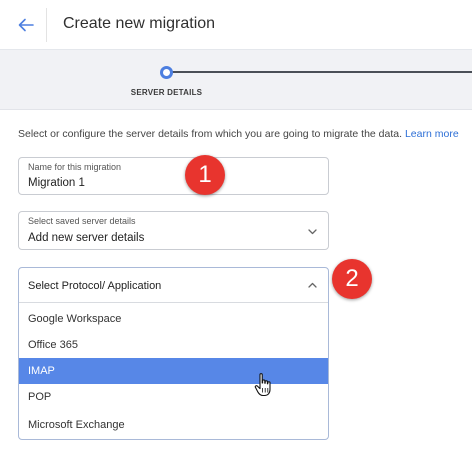  What do you see at coordinates (168, 183) in the screenshot?
I see `migration-name-input: Migration 1` at bounding box center [168, 183].